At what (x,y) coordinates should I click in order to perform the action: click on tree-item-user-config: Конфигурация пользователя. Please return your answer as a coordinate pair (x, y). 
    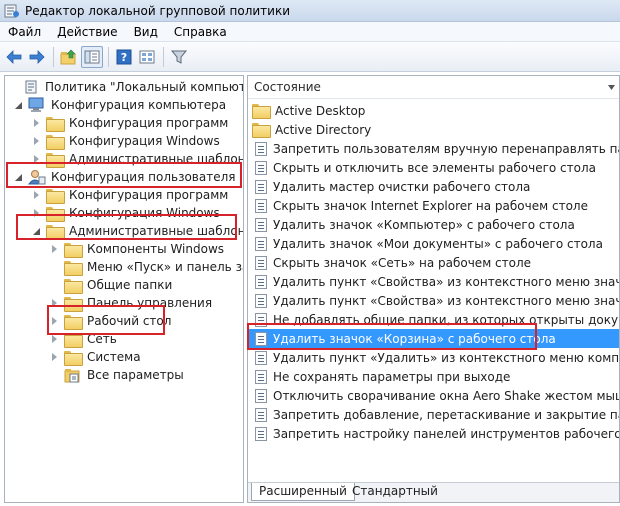
    Looking at the image, I should click on (124, 177).